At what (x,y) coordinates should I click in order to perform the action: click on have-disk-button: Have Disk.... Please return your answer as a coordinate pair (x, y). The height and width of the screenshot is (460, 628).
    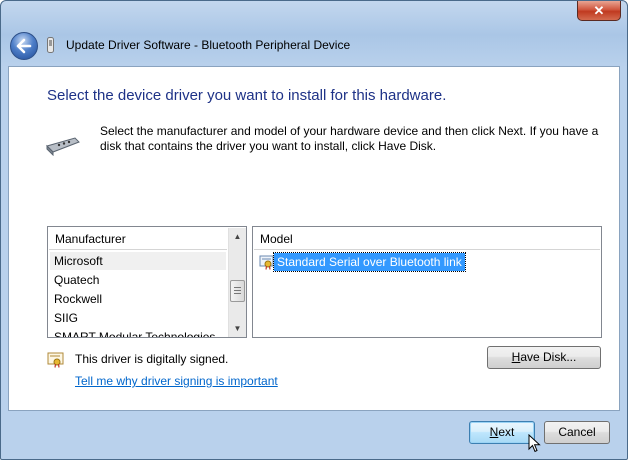
    Looking at the image, I should click on (544, 357).